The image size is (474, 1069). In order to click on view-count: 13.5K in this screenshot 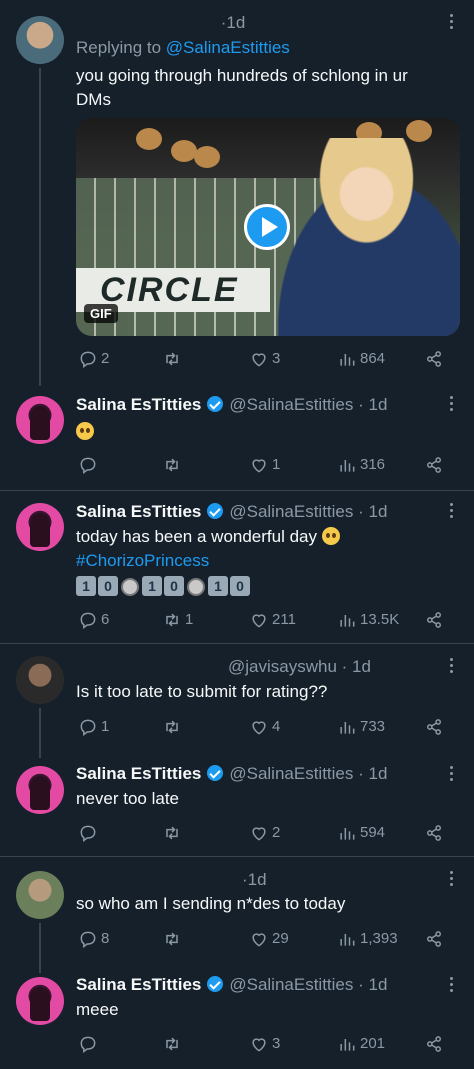, I will do `click(380, 619)`.